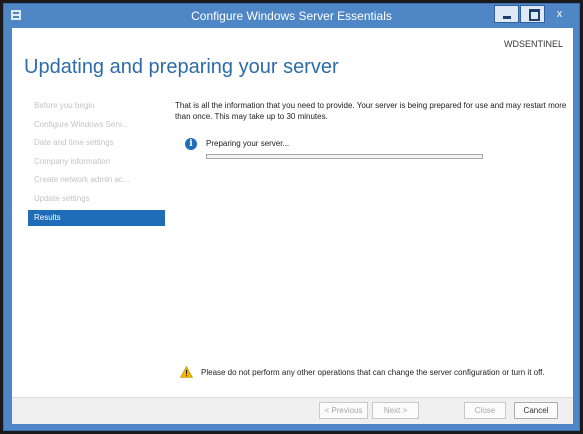 This screenshot has height=434, width=583. What do you see at coordinates (64, 105) in the screenshot?
I see `step-before-you-begin: Before you begin` at bounding box center [64, 105].